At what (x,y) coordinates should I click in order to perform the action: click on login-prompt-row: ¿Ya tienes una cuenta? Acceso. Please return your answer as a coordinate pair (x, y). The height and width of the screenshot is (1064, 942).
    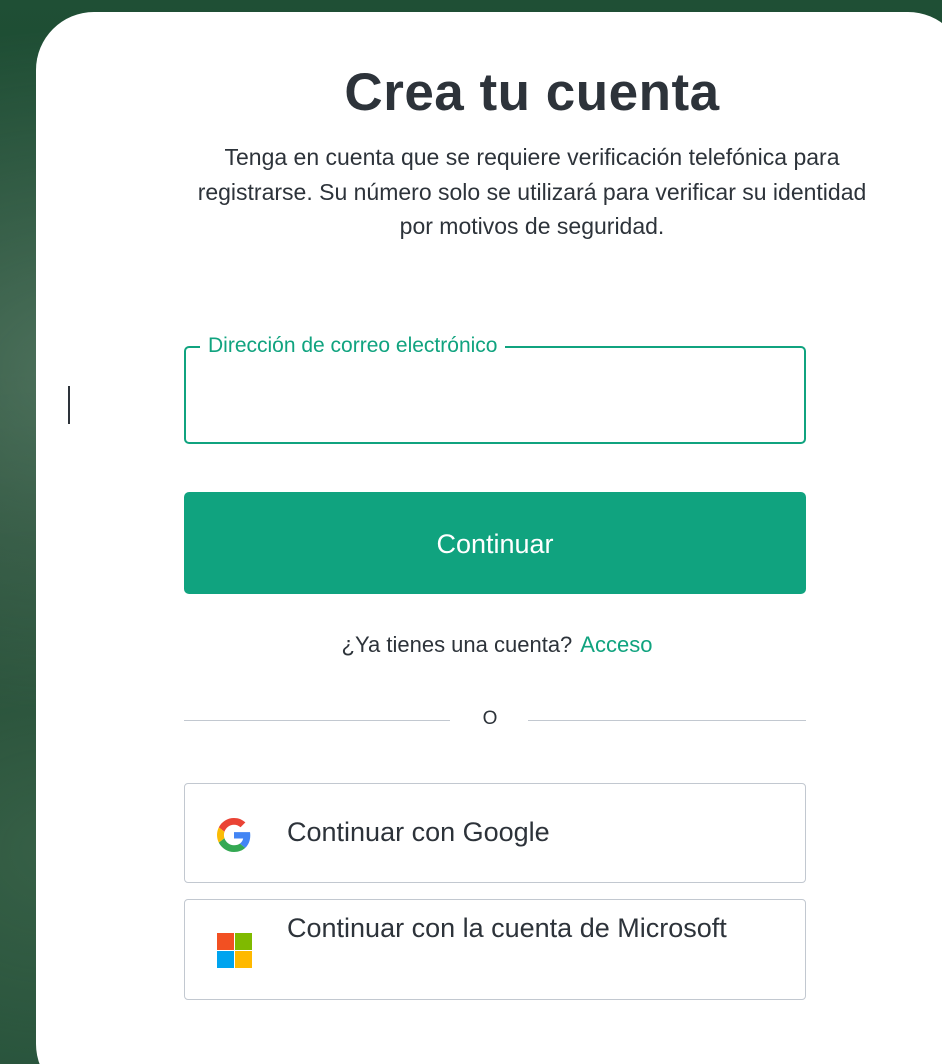
    Looking at the image, I should click on (489, 645).